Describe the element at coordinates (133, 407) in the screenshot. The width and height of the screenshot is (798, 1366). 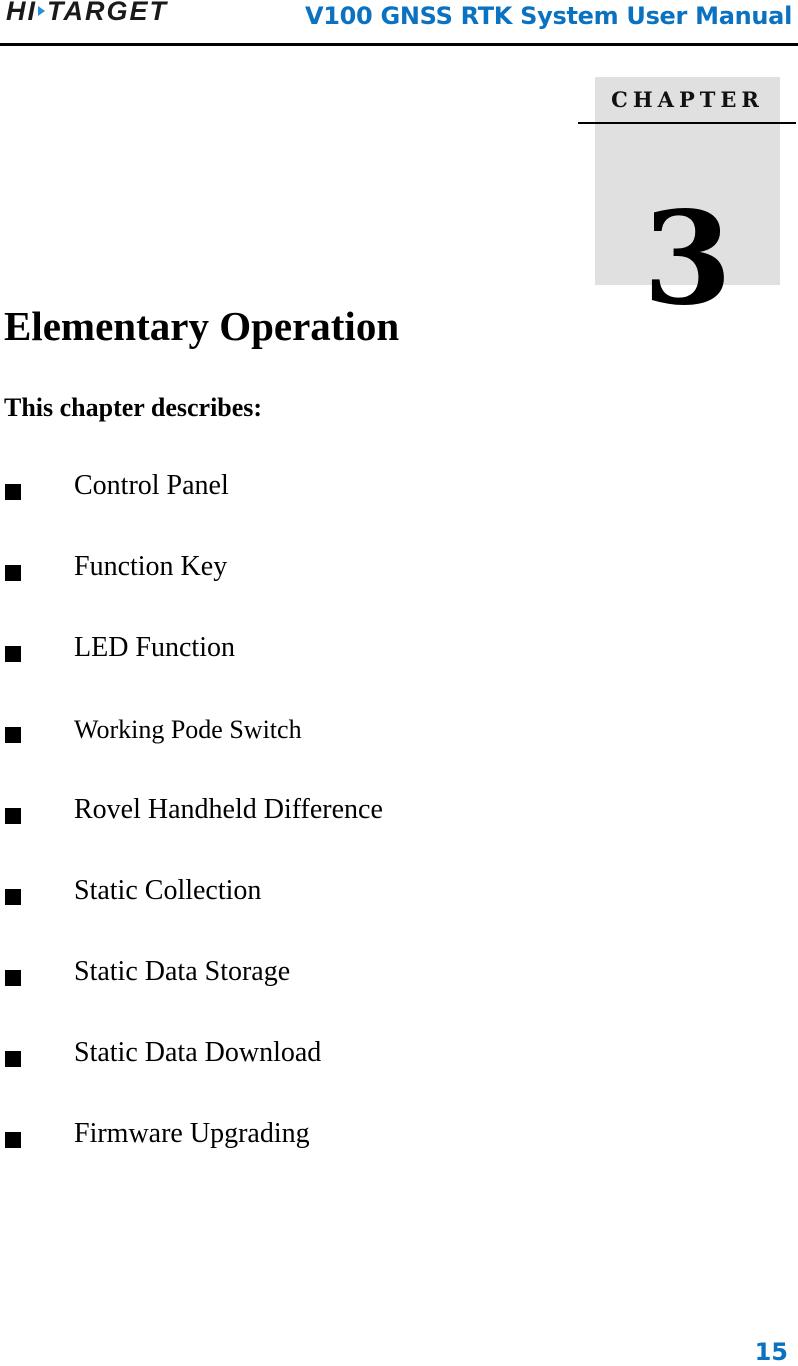
I see `chapter-intro: This chapter describes:` at that location.